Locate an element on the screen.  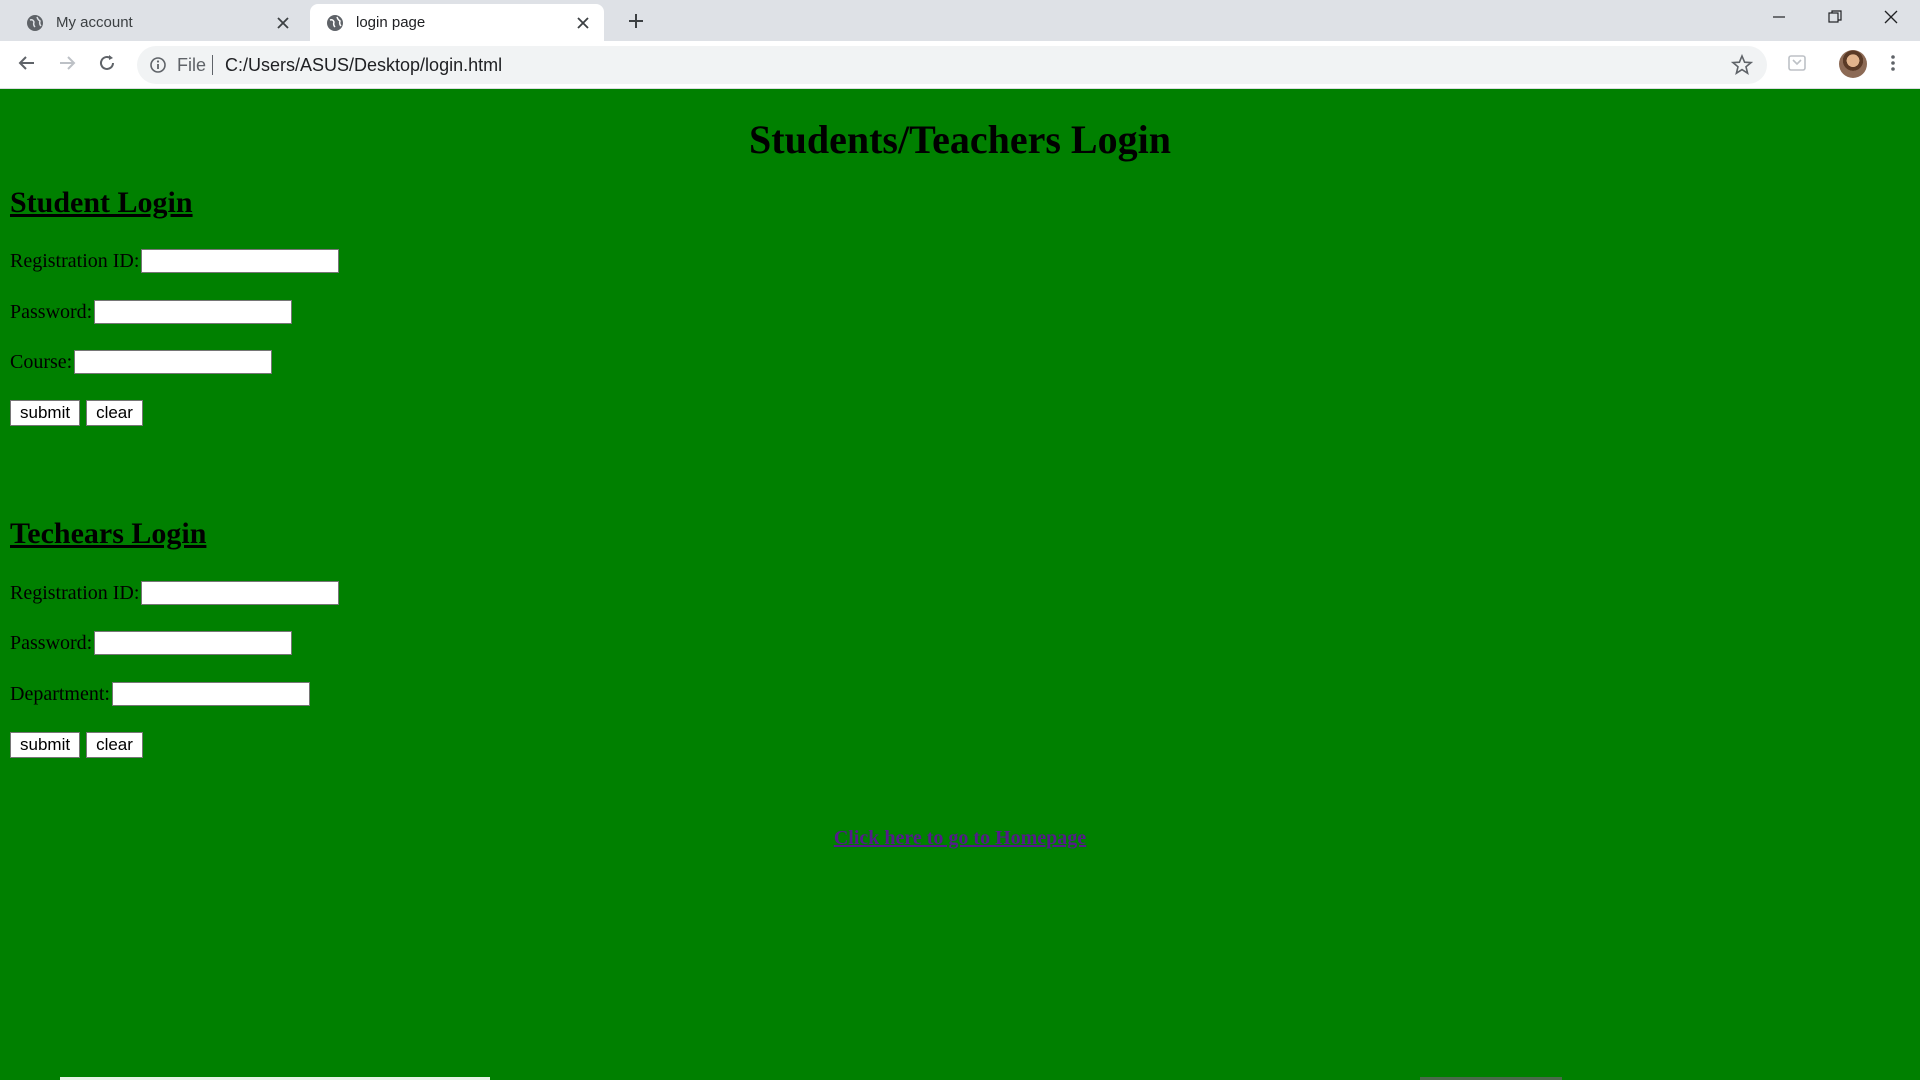
close-window-button is located at coordinates (1891, 19).